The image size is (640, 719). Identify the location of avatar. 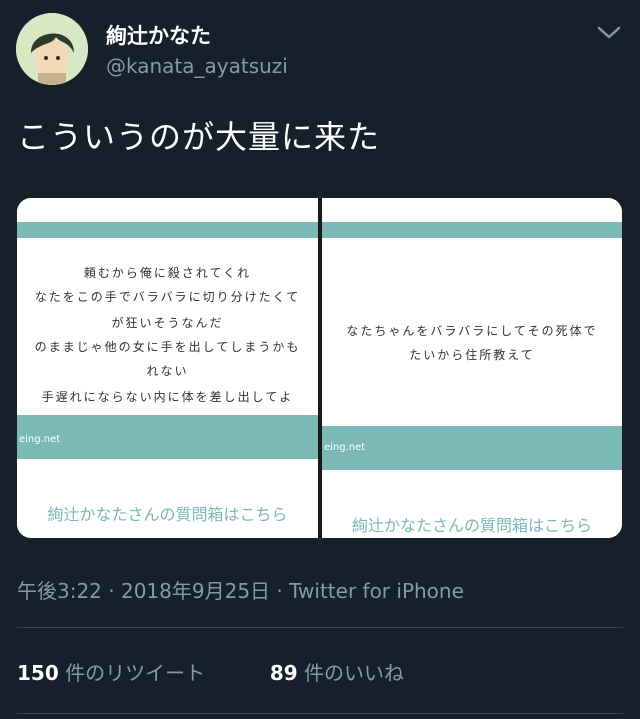
(52, 49).